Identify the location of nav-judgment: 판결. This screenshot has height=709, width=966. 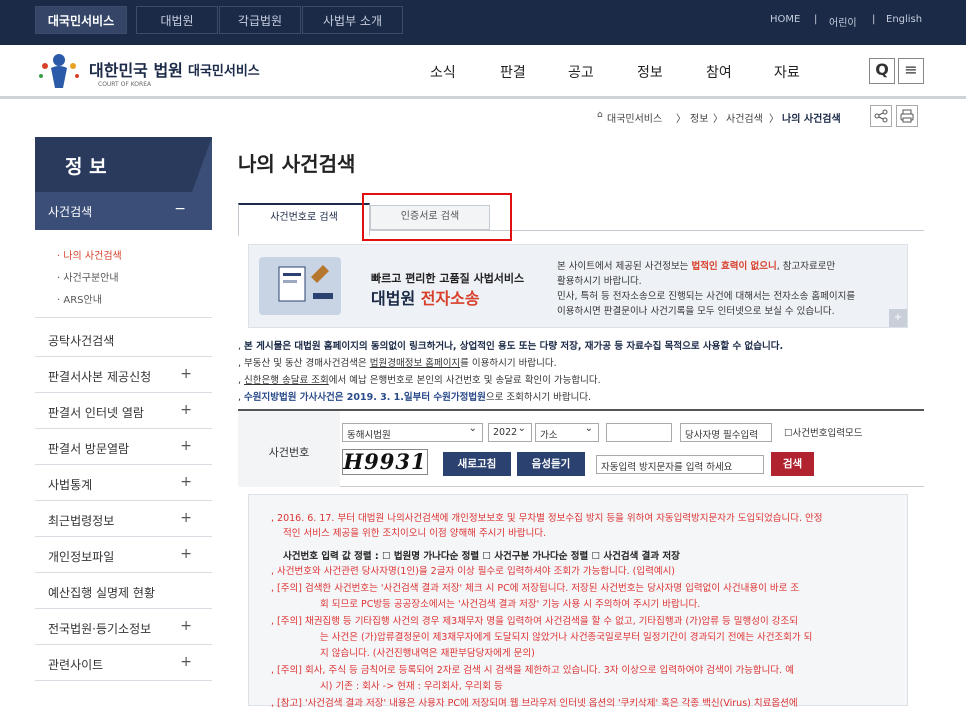
(513, 72).